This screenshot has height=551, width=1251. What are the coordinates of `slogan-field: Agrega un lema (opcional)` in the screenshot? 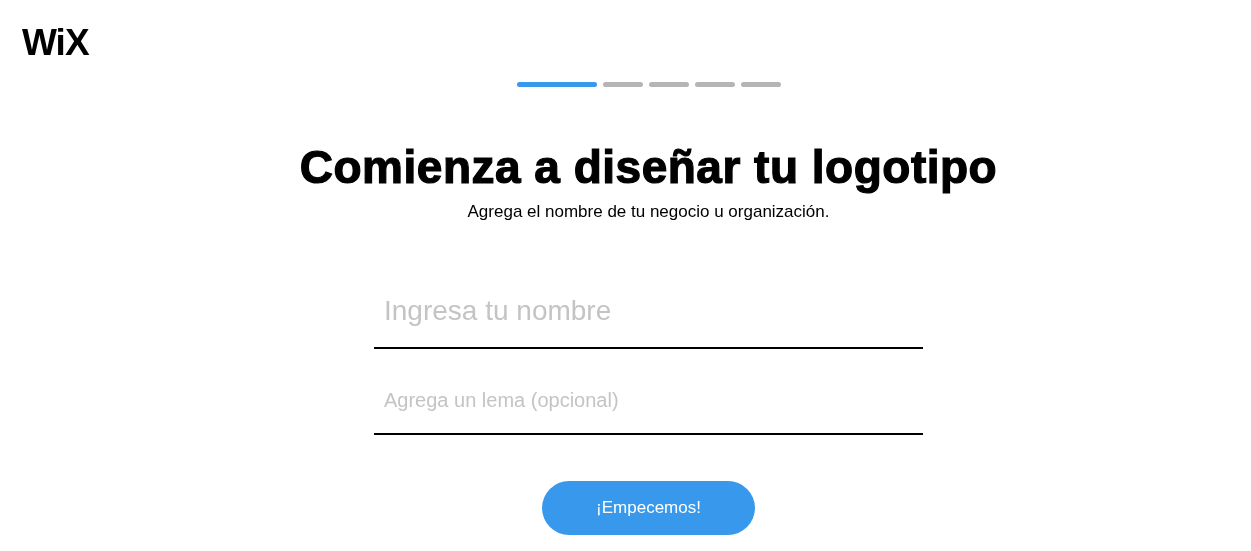 It's located at (648, 392).